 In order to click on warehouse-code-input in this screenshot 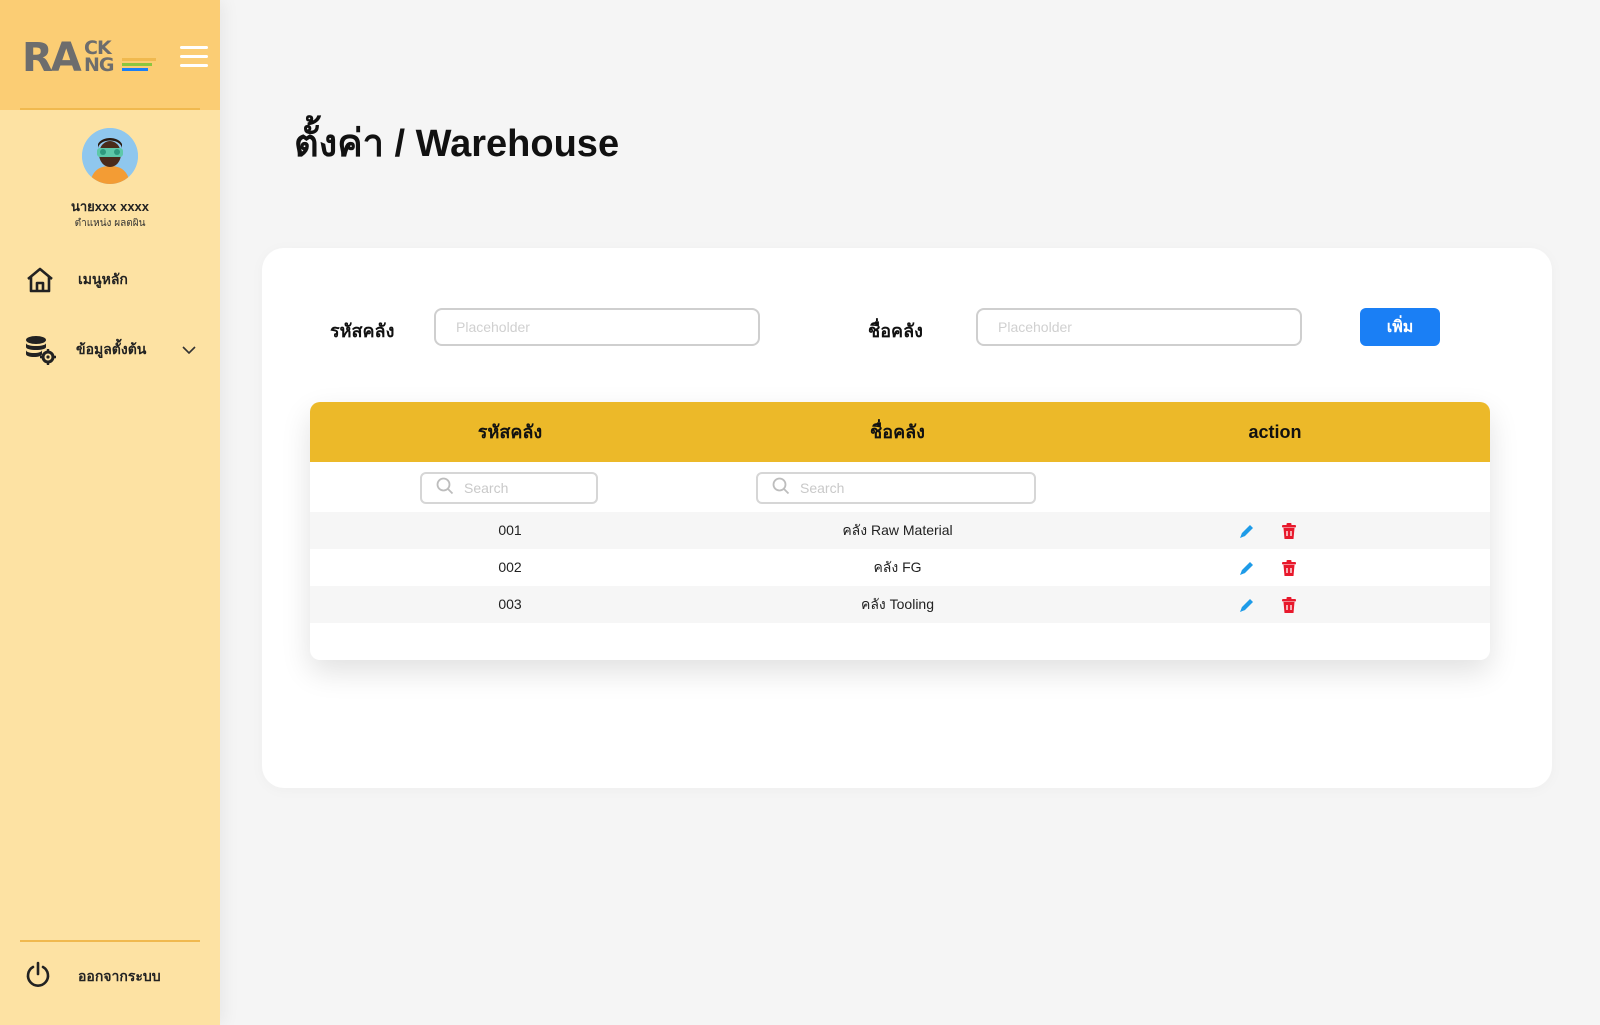, I will do `click(597, 327)`.